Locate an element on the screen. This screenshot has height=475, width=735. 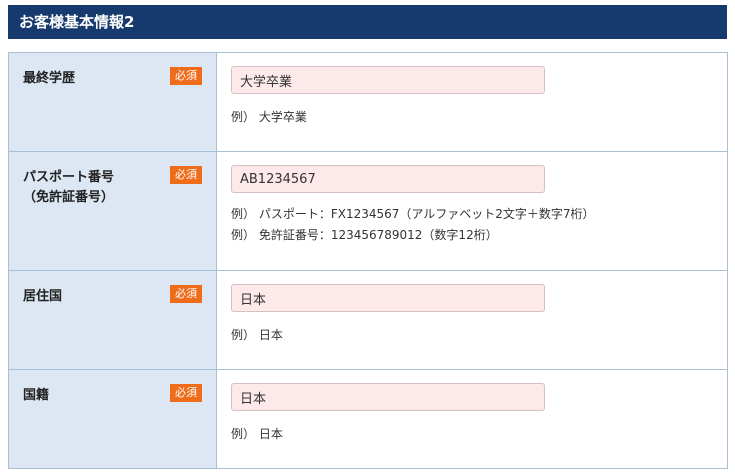
field-label: 国籍 is located at coordinates (36, 395).